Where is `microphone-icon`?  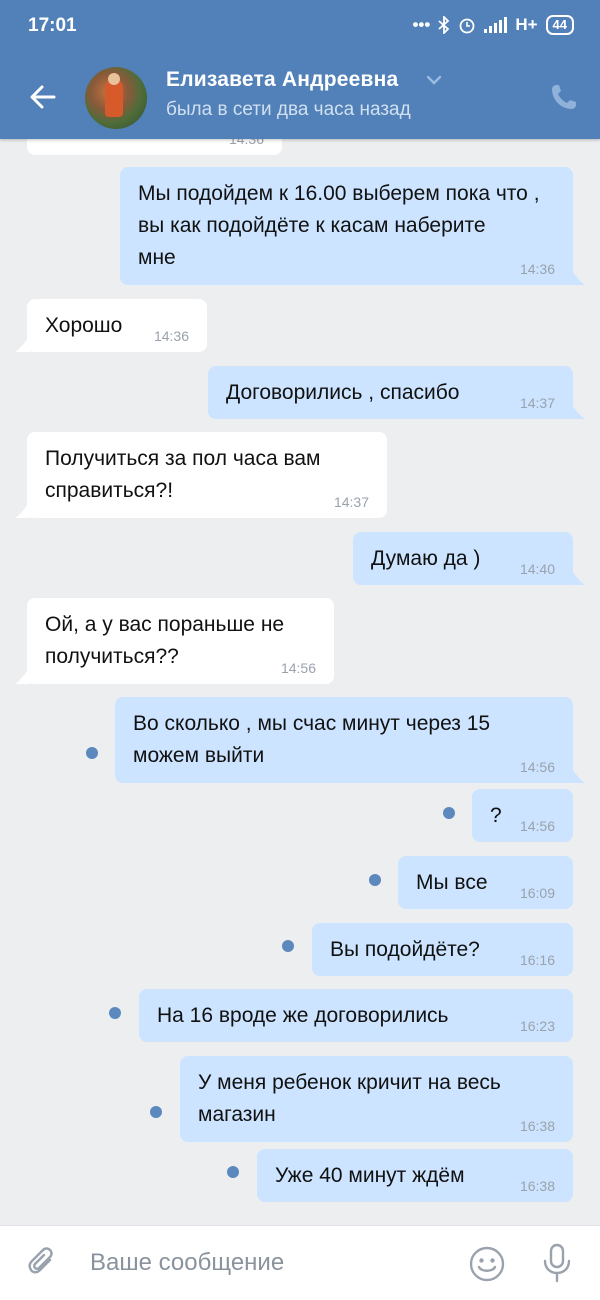 microphone-icon is located at coordinates (557, 1263).